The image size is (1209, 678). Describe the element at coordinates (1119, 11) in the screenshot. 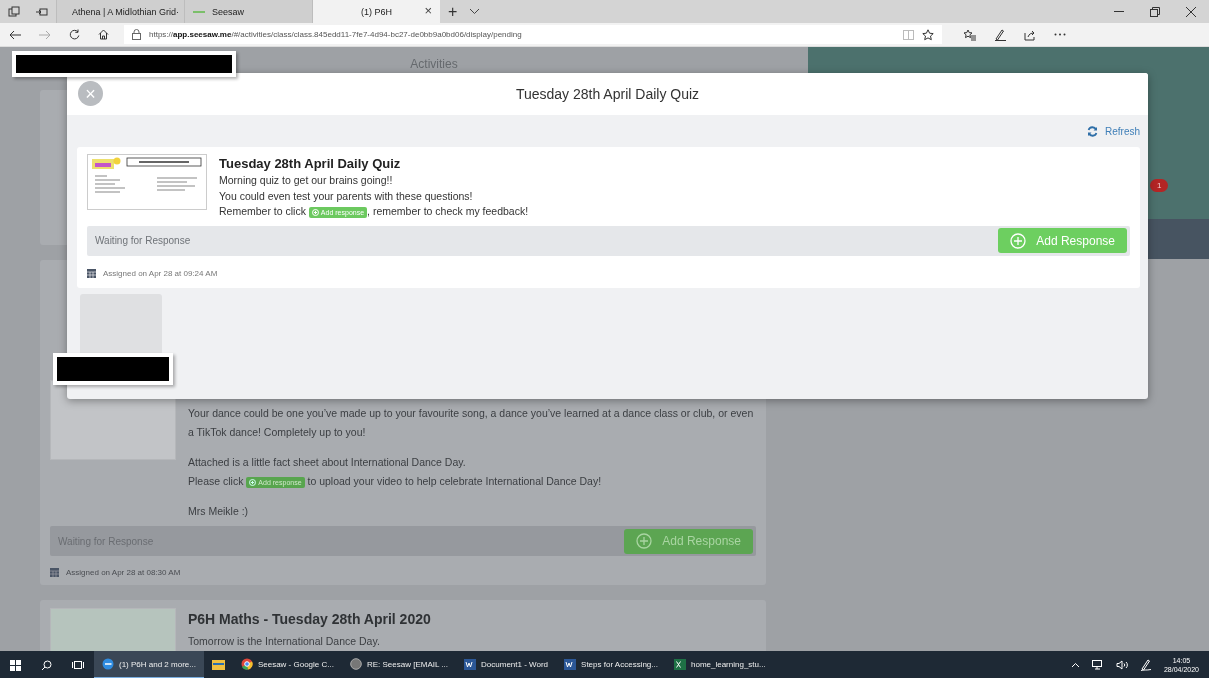

I see `minimize-icon` at that location.